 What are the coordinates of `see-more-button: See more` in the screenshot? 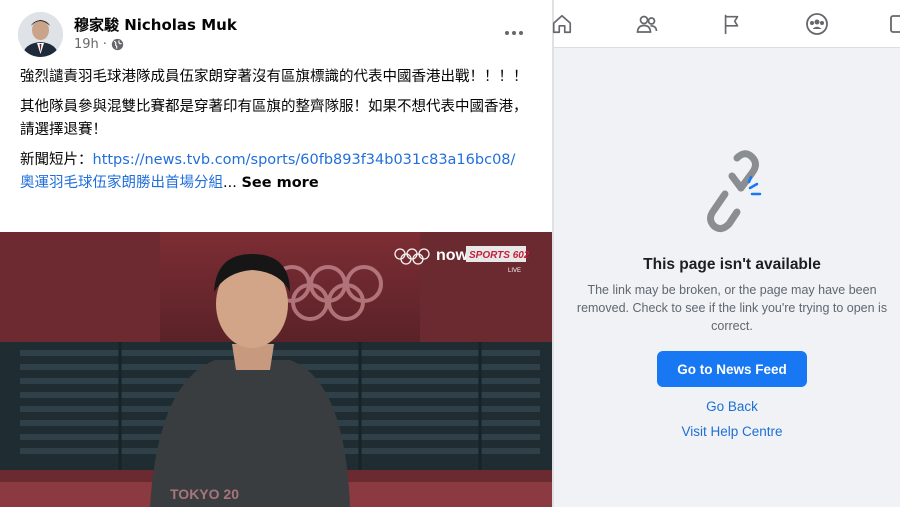 It's located at (279, 183).